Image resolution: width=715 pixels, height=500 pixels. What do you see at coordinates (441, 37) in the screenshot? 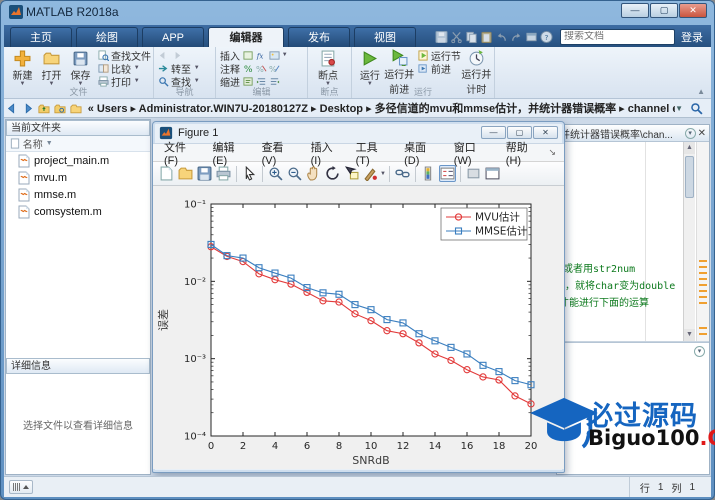
I see `save-icon` at bounding box center [441, 37].